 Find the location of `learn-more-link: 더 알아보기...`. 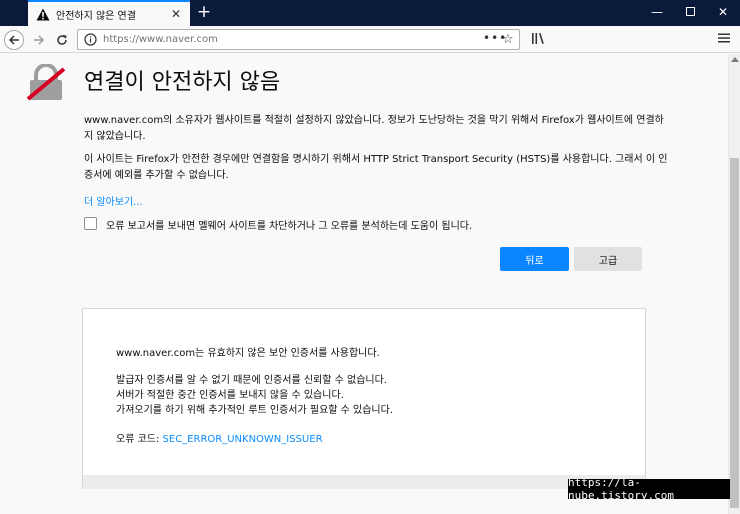

learn-more-link: 더 알아보기... is located at coordinates (113, 200).